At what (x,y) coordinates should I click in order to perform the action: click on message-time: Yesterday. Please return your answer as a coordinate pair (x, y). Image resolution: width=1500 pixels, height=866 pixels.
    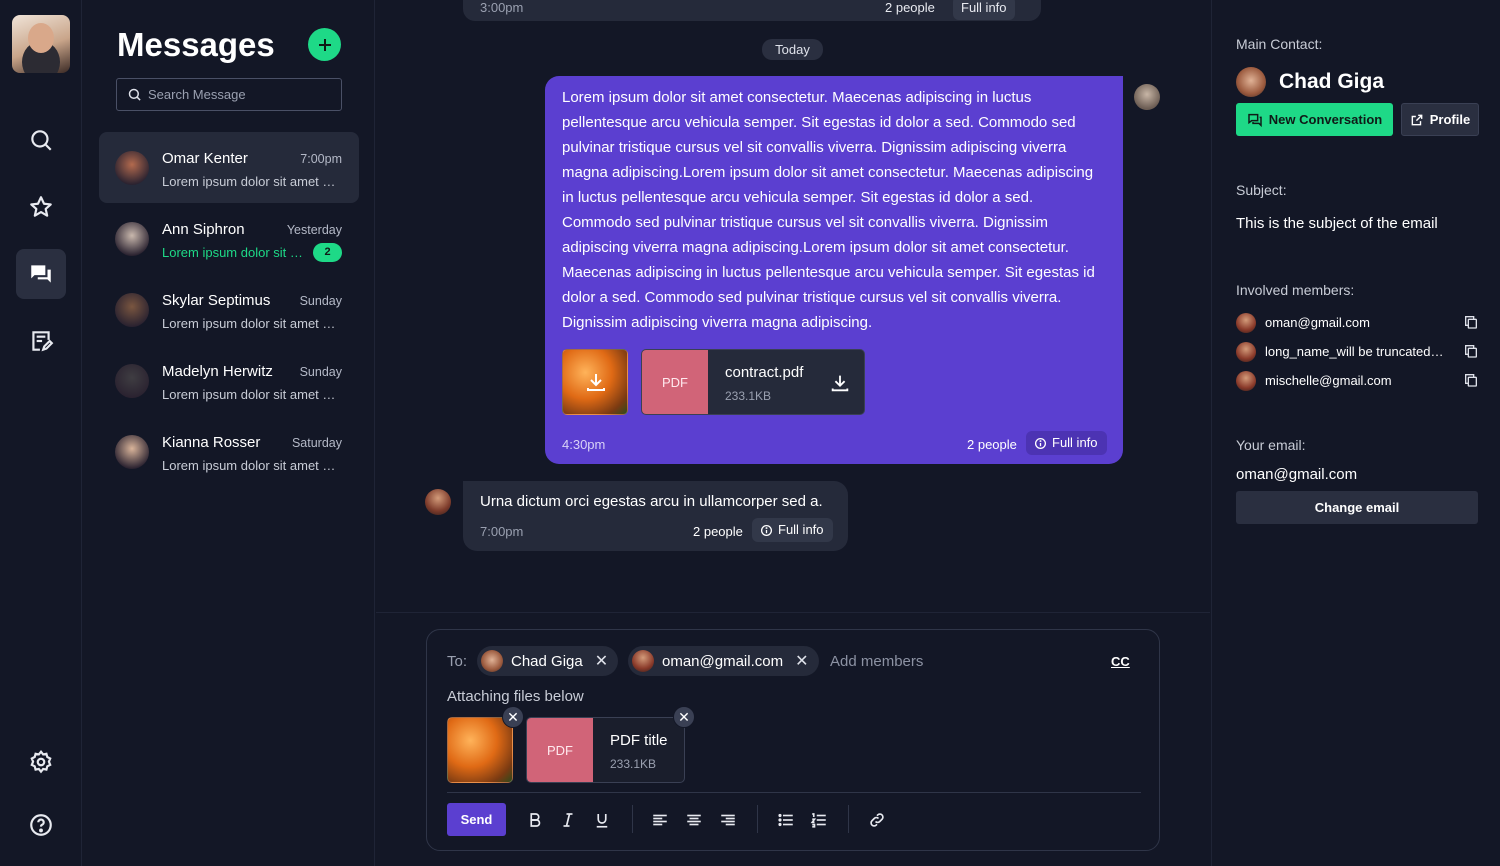
    Looking at the image, I should click on (314, 230).